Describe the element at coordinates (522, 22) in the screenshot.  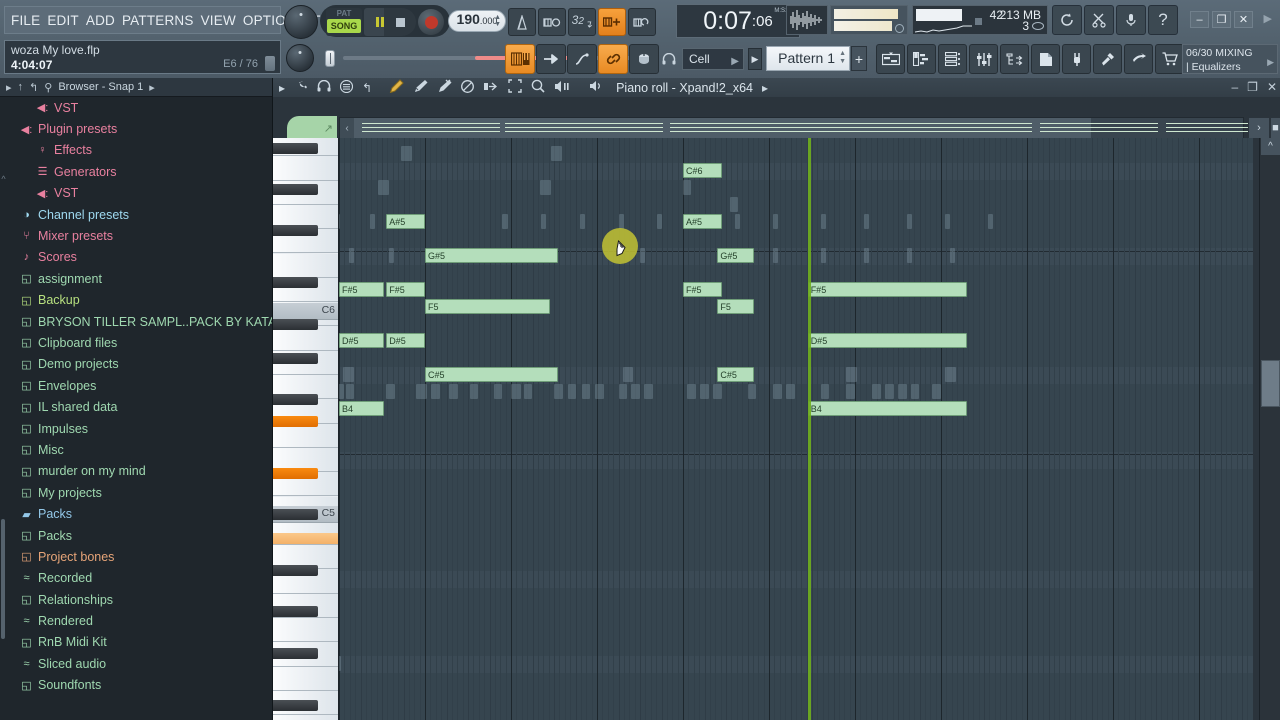
I see `metronome-button` at that location.